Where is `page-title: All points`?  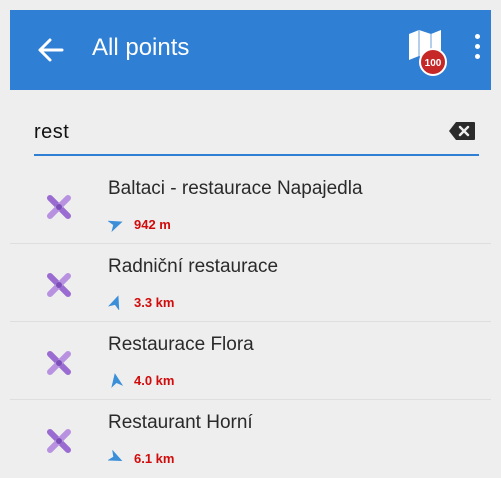
page-title: All points is located at coordinates (141, 47).